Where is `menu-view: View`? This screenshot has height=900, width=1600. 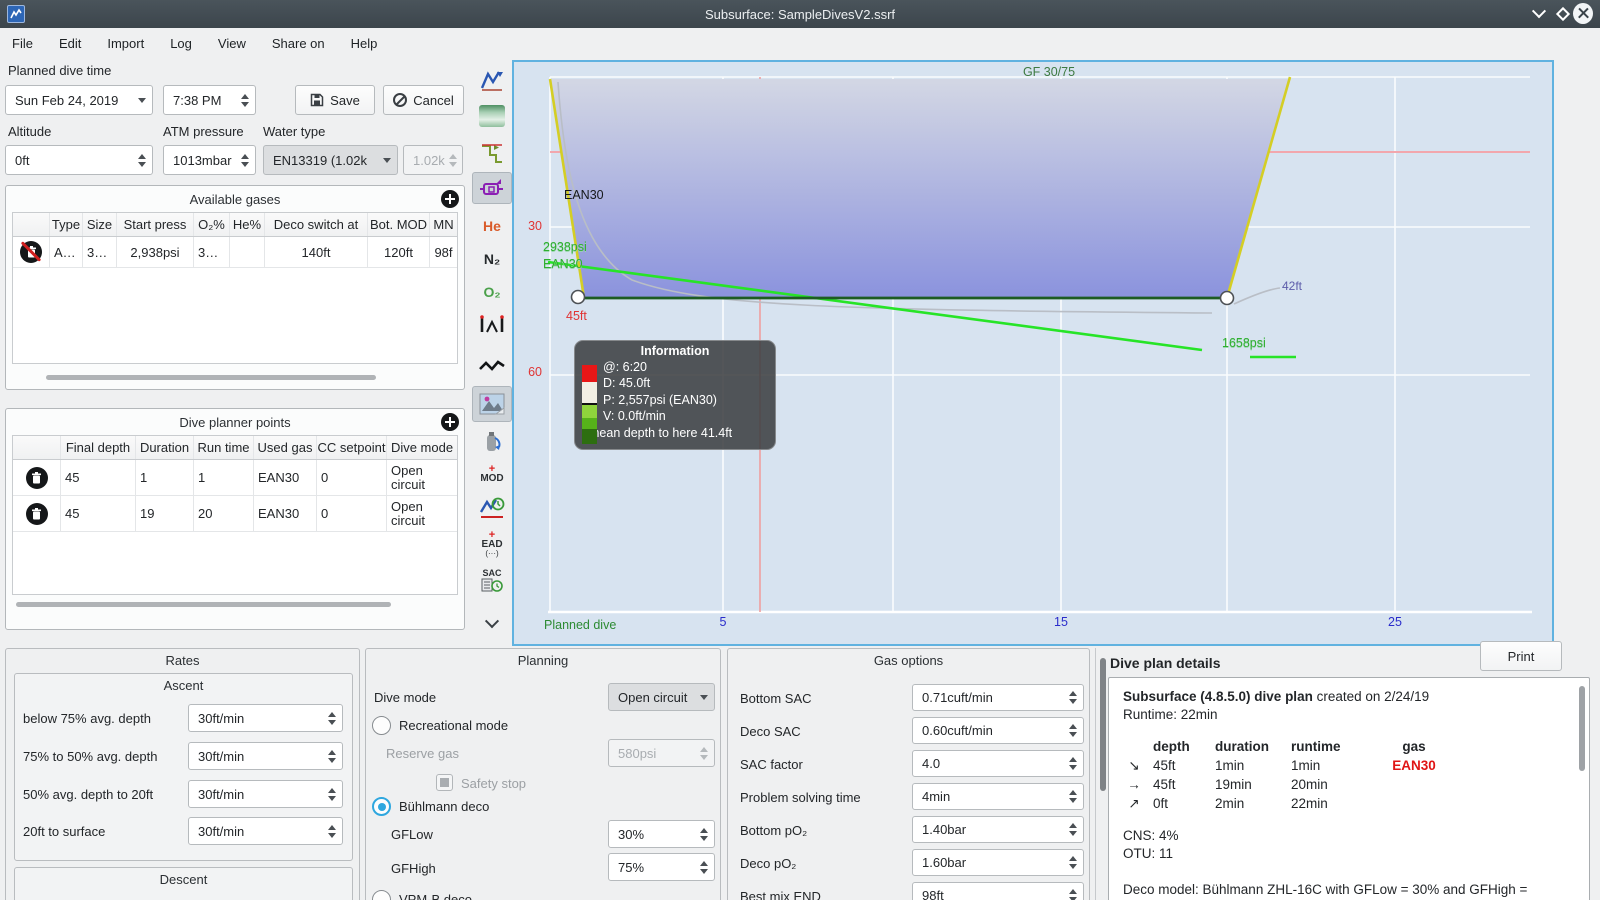 menu-view: View is located at coordinates (232, 43).